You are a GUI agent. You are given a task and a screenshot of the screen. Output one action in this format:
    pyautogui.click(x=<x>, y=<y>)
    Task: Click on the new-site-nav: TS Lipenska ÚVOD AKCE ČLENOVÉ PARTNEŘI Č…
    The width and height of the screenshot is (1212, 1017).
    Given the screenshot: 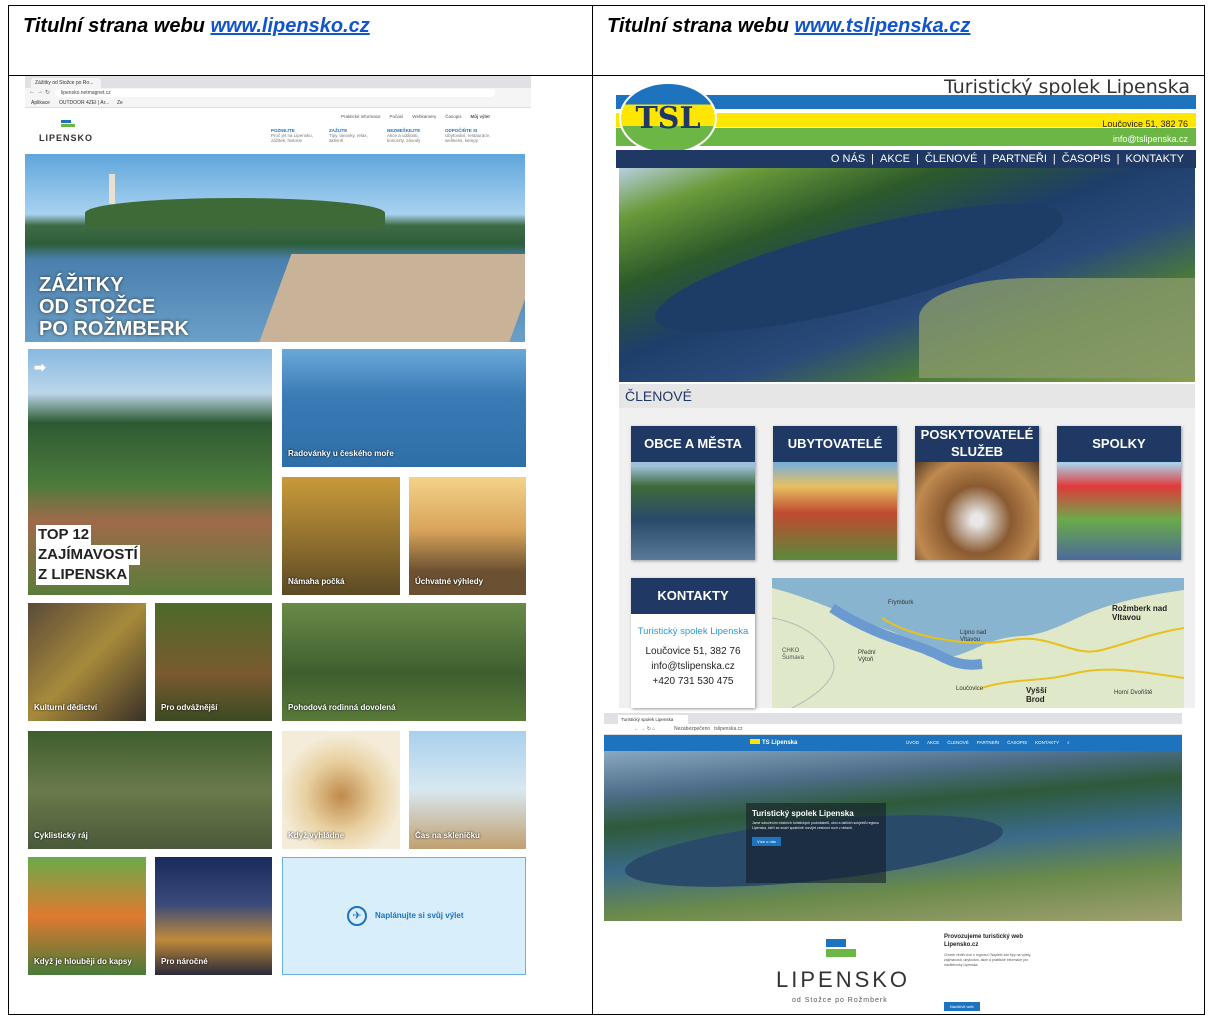 What is the action you would take?
    pyautogui.click(x=893, y=743)
    